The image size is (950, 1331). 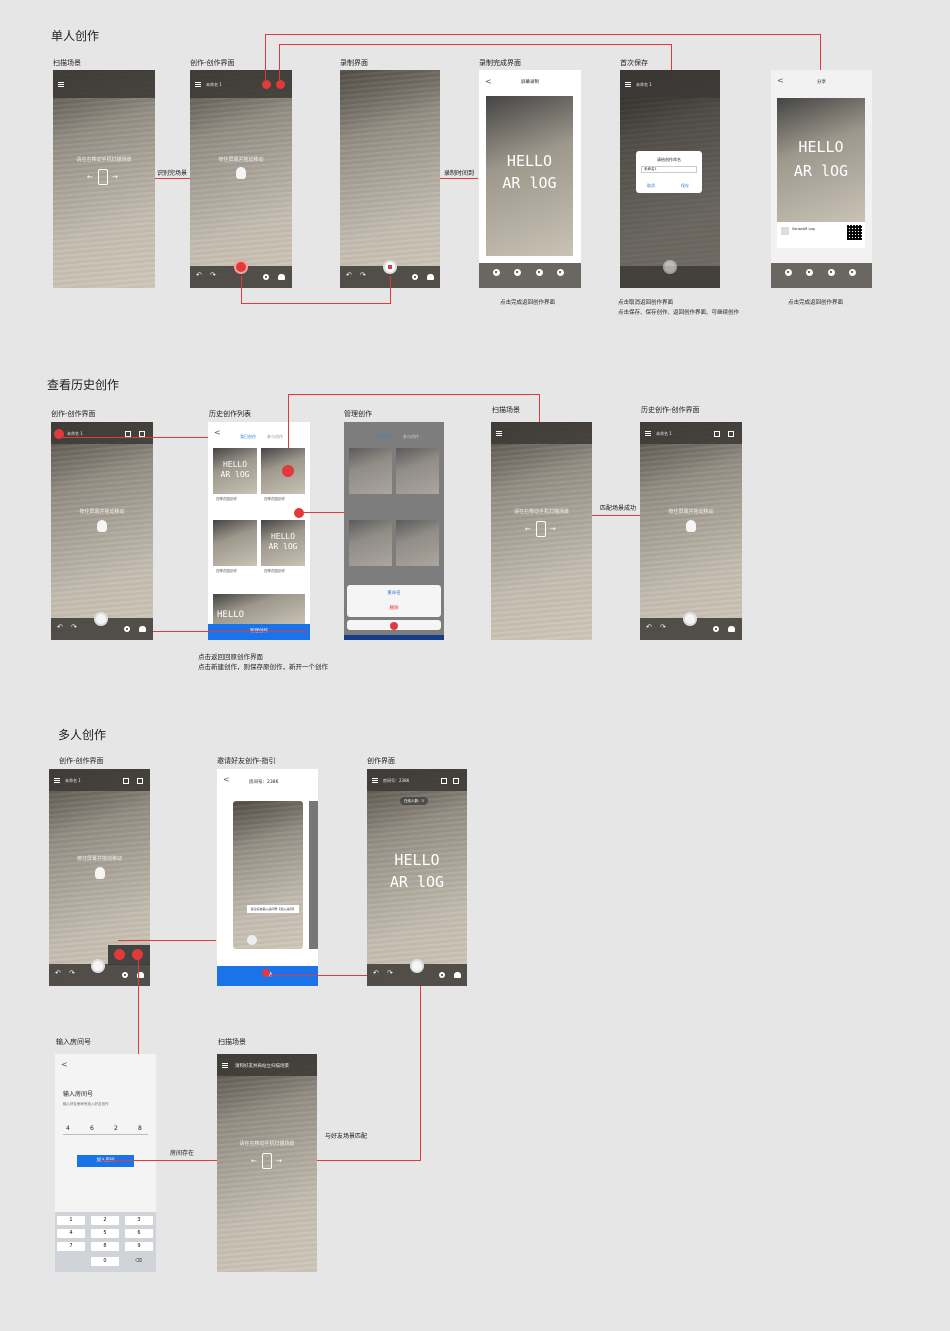 What do you see at coordinates (529, 176) in the screenshot?
I see `video-preview: HELLO AR lOG` at bounding box center [529, 176].